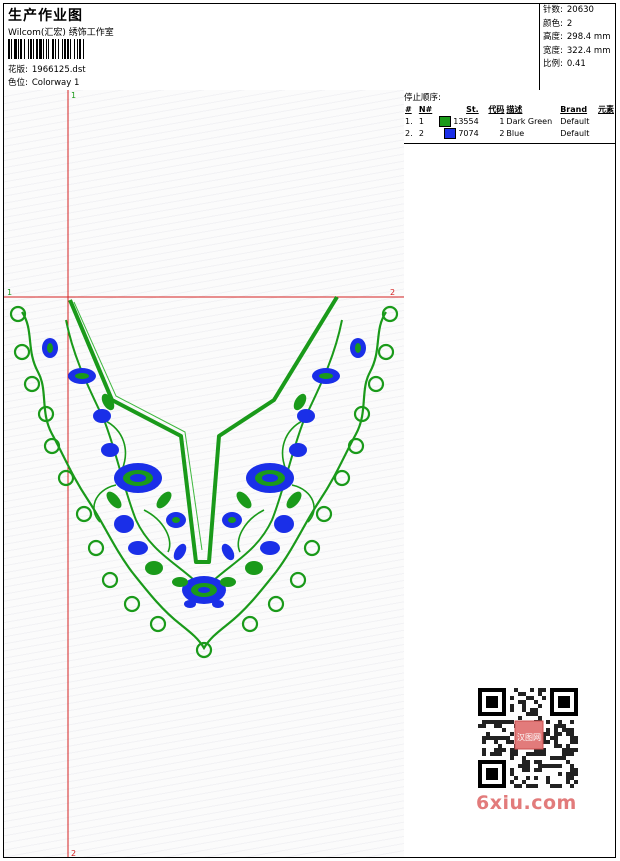  I want to click on guide-label-v-bottom: 2, so click(73, 853).